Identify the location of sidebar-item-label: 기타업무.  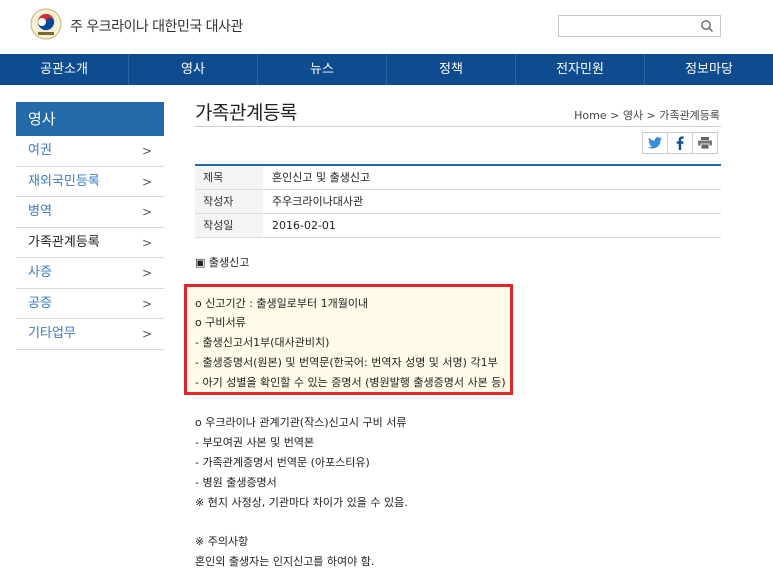
(52, 333).